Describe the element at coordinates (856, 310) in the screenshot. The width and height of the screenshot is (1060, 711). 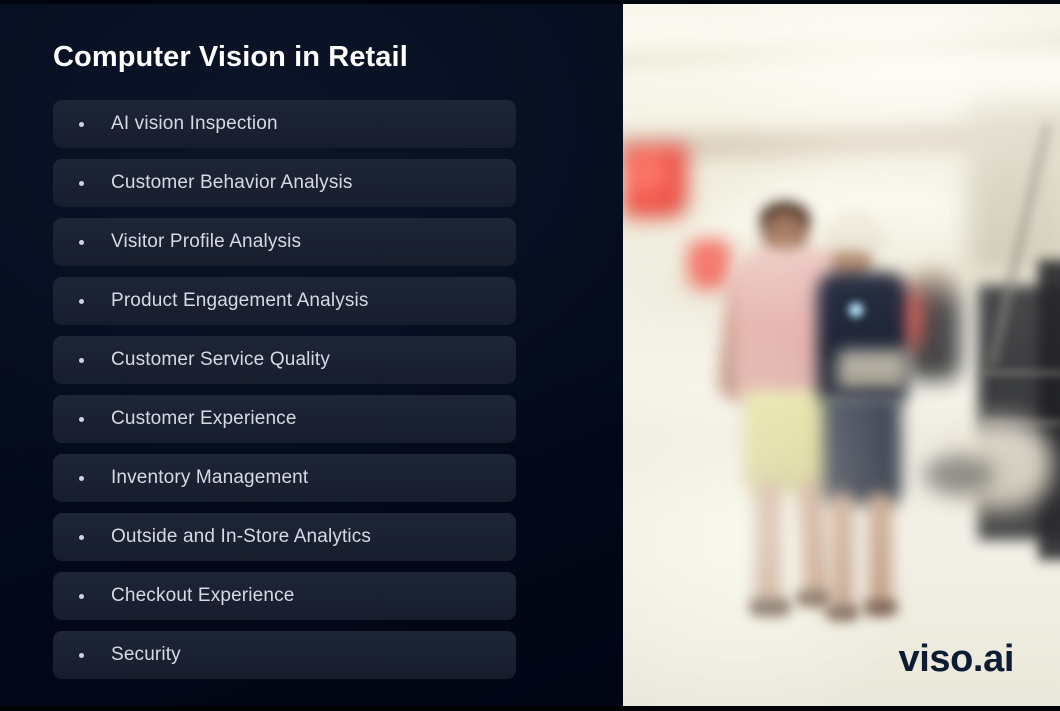
I see `photo-shopper-badge-glow` at that location.